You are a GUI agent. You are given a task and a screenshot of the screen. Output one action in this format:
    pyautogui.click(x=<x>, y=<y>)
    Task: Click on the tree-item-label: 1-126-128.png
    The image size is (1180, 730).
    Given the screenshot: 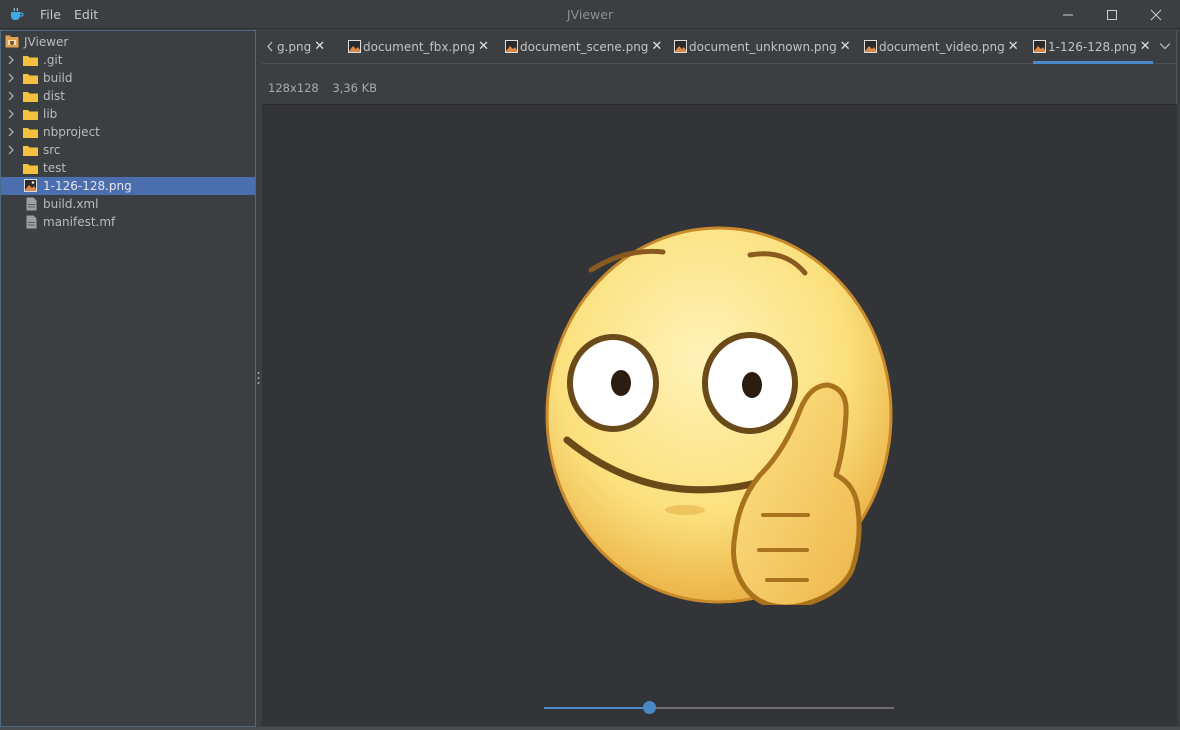 What is the action you would take?
    pyautogui.click(x=87, y=186)
    